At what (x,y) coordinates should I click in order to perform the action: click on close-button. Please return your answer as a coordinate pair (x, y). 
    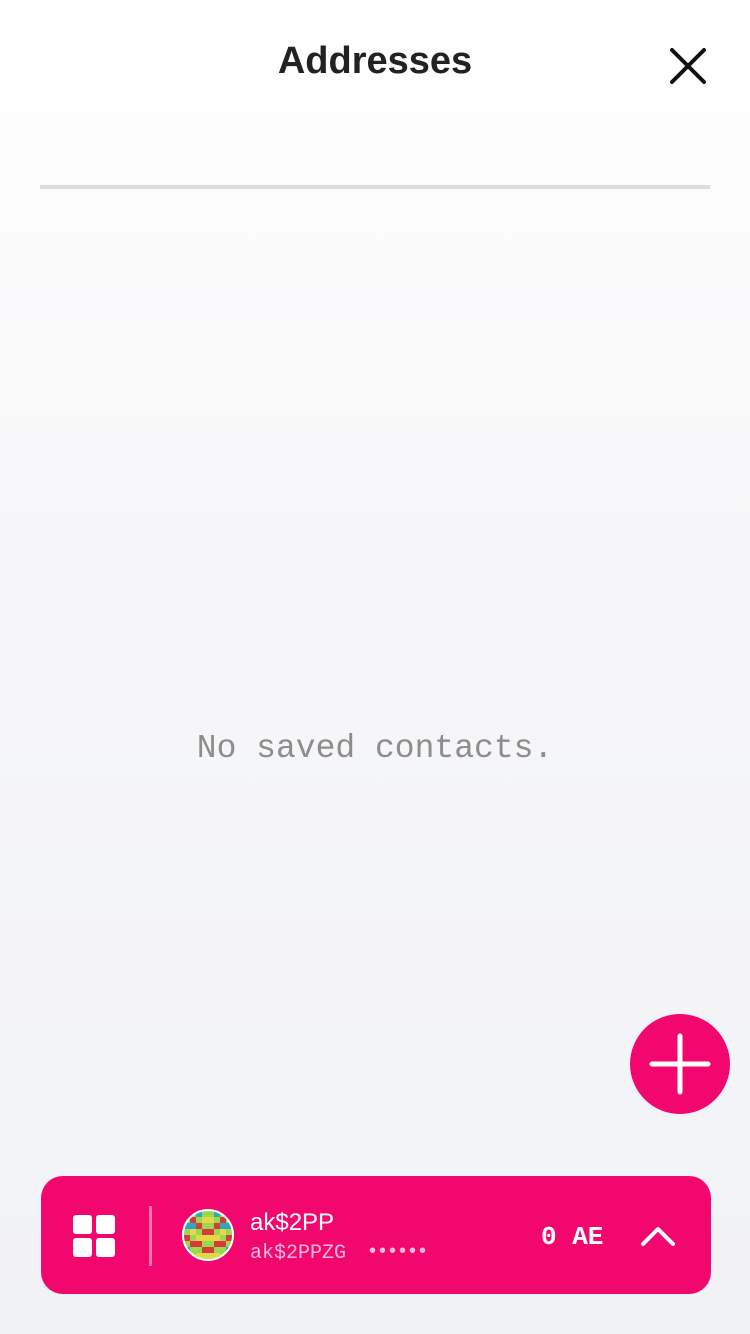
    Looking at the image, I should click on (688, 66).